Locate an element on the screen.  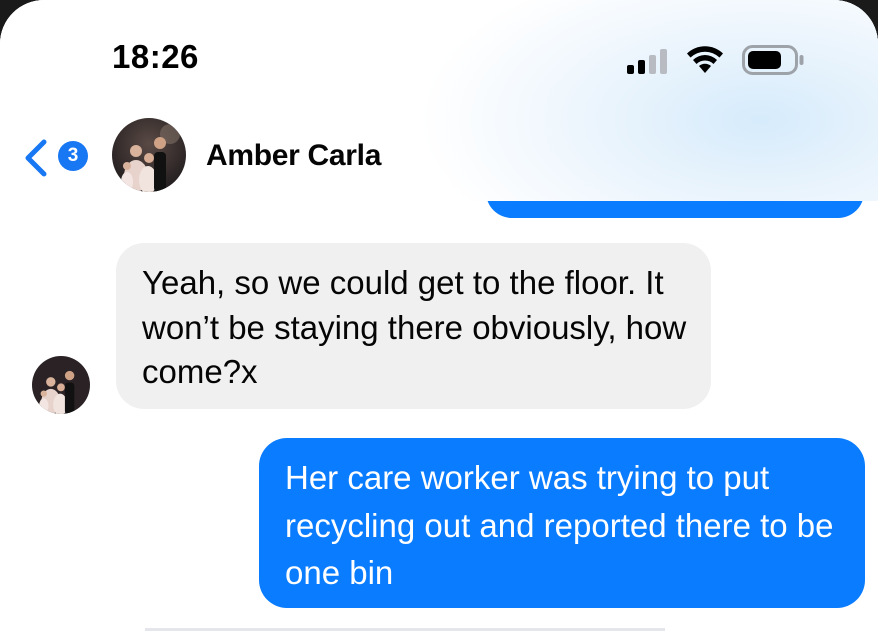
chevron-left-icon is located at coordinates (36, 158).